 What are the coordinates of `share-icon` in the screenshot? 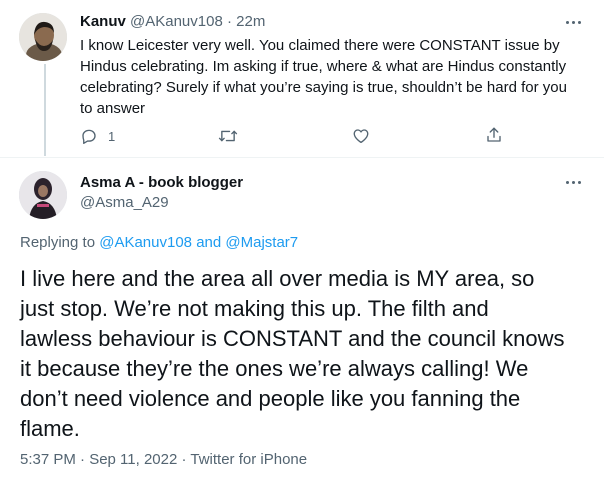 It's located at (494, 135).